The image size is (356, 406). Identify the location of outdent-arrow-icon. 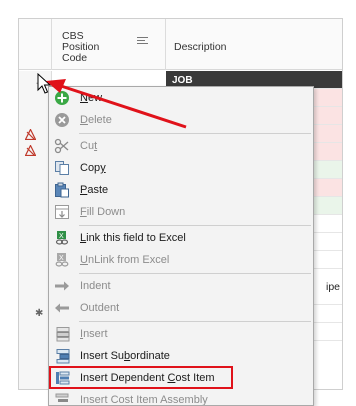
(62, 308).